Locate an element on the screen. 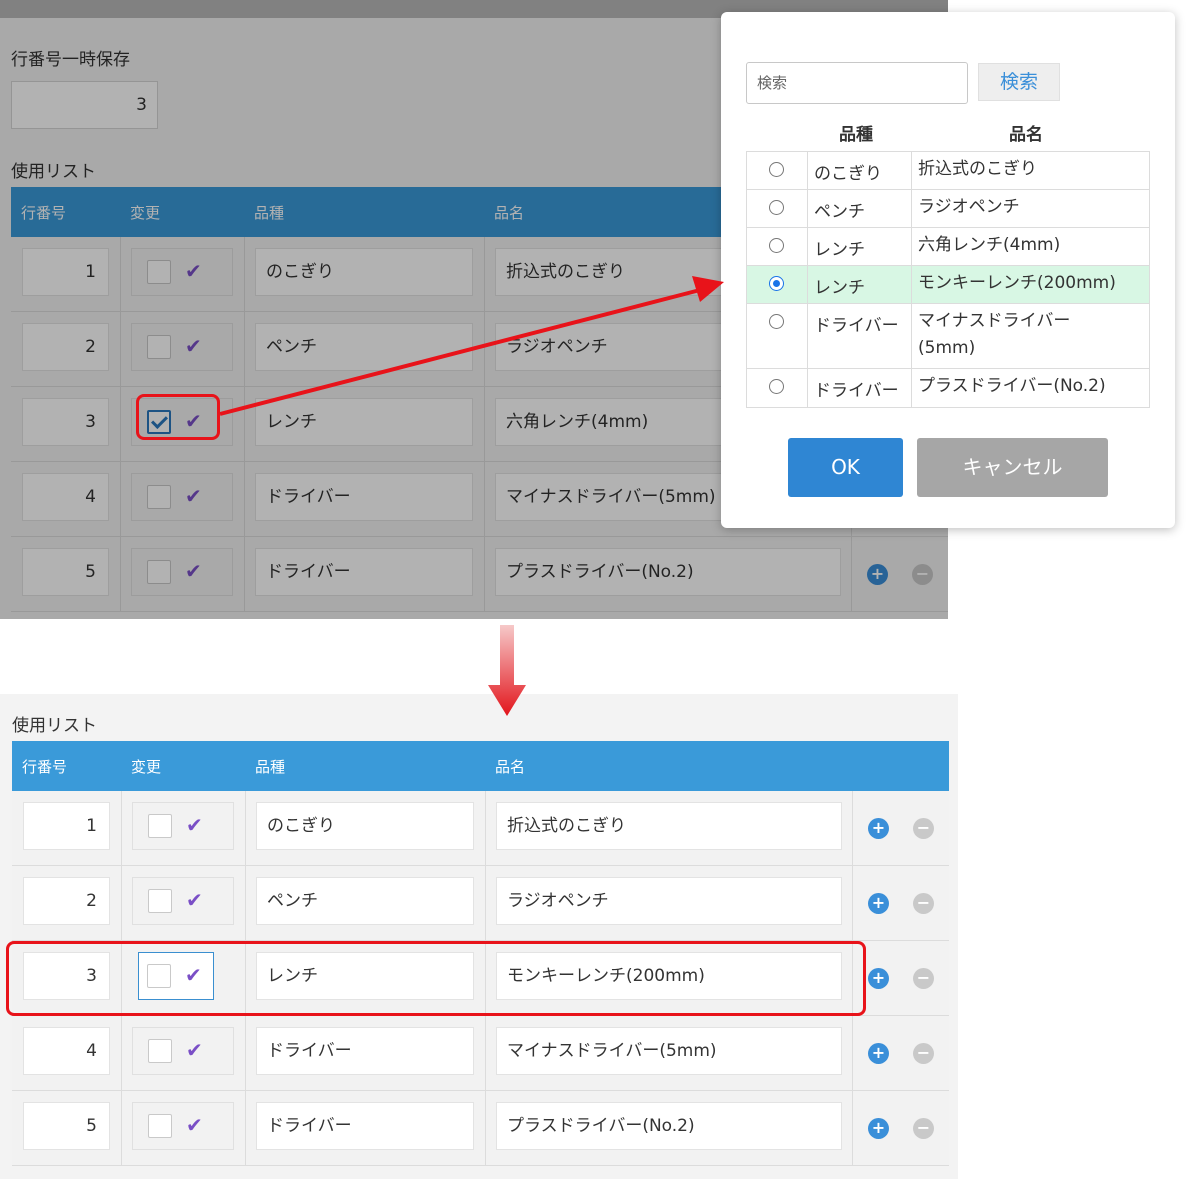 This screenshot has height=1184, width=1186. header-name: 品名 is located at coordinates (510, 767).